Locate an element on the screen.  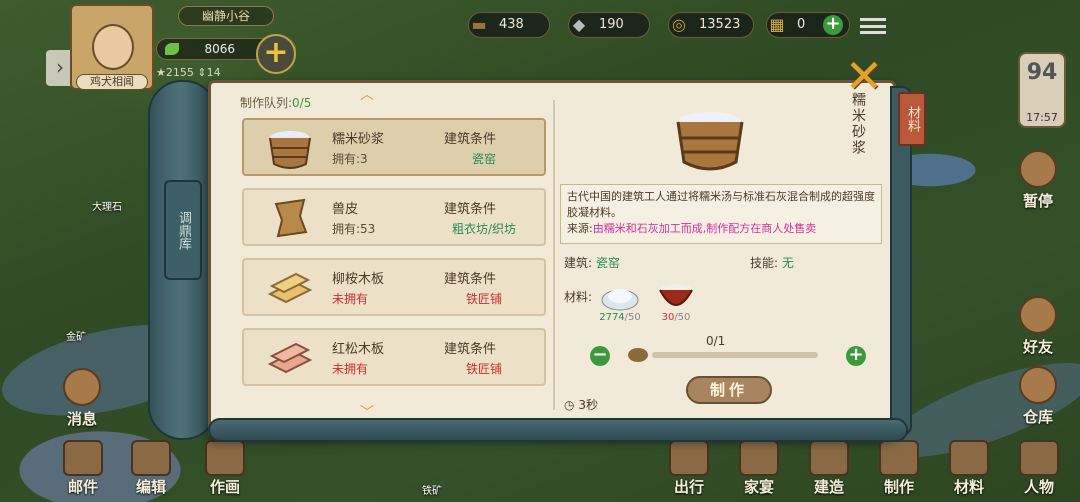
nav-label: 家宴 is located at coordinates (758, 487).